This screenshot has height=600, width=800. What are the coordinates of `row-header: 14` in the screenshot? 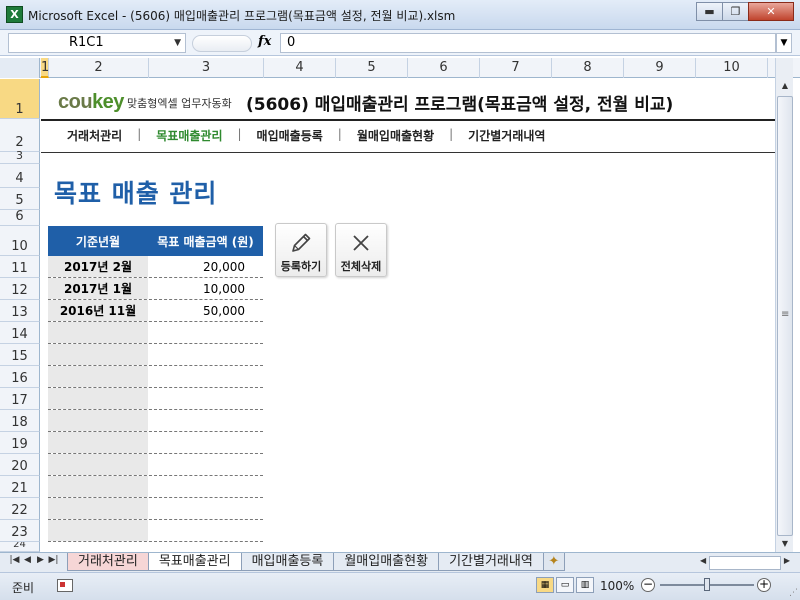 It's located at (20, 333).